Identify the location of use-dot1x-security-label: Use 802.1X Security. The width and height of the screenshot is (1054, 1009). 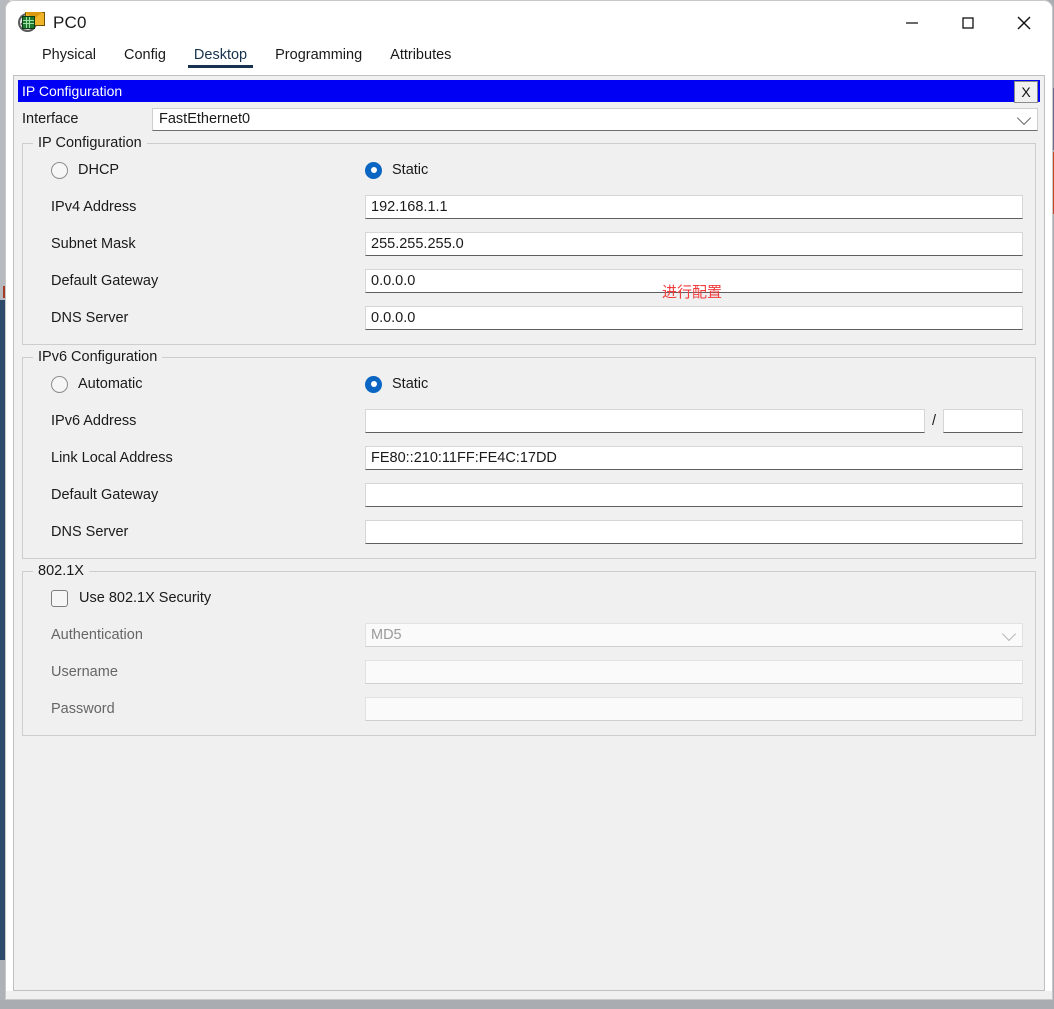
(145, 598).